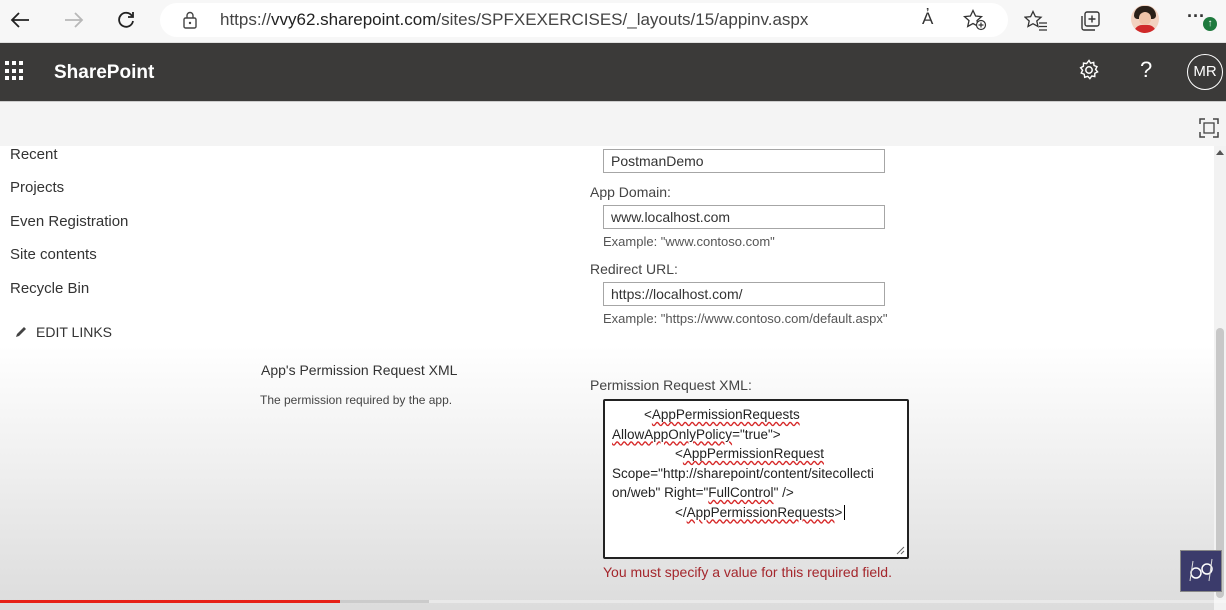 The image size is (1226, 610). I want to click on xml-text: " />, so click(783, 492).